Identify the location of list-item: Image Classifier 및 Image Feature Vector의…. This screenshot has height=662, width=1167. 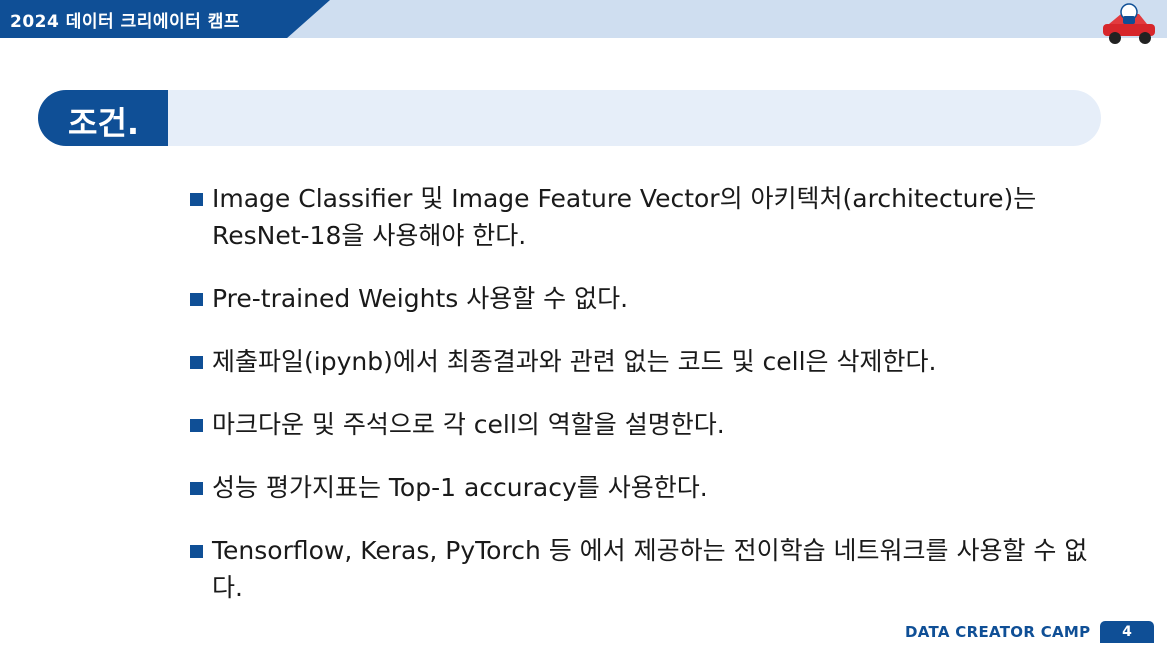
(640, 217).